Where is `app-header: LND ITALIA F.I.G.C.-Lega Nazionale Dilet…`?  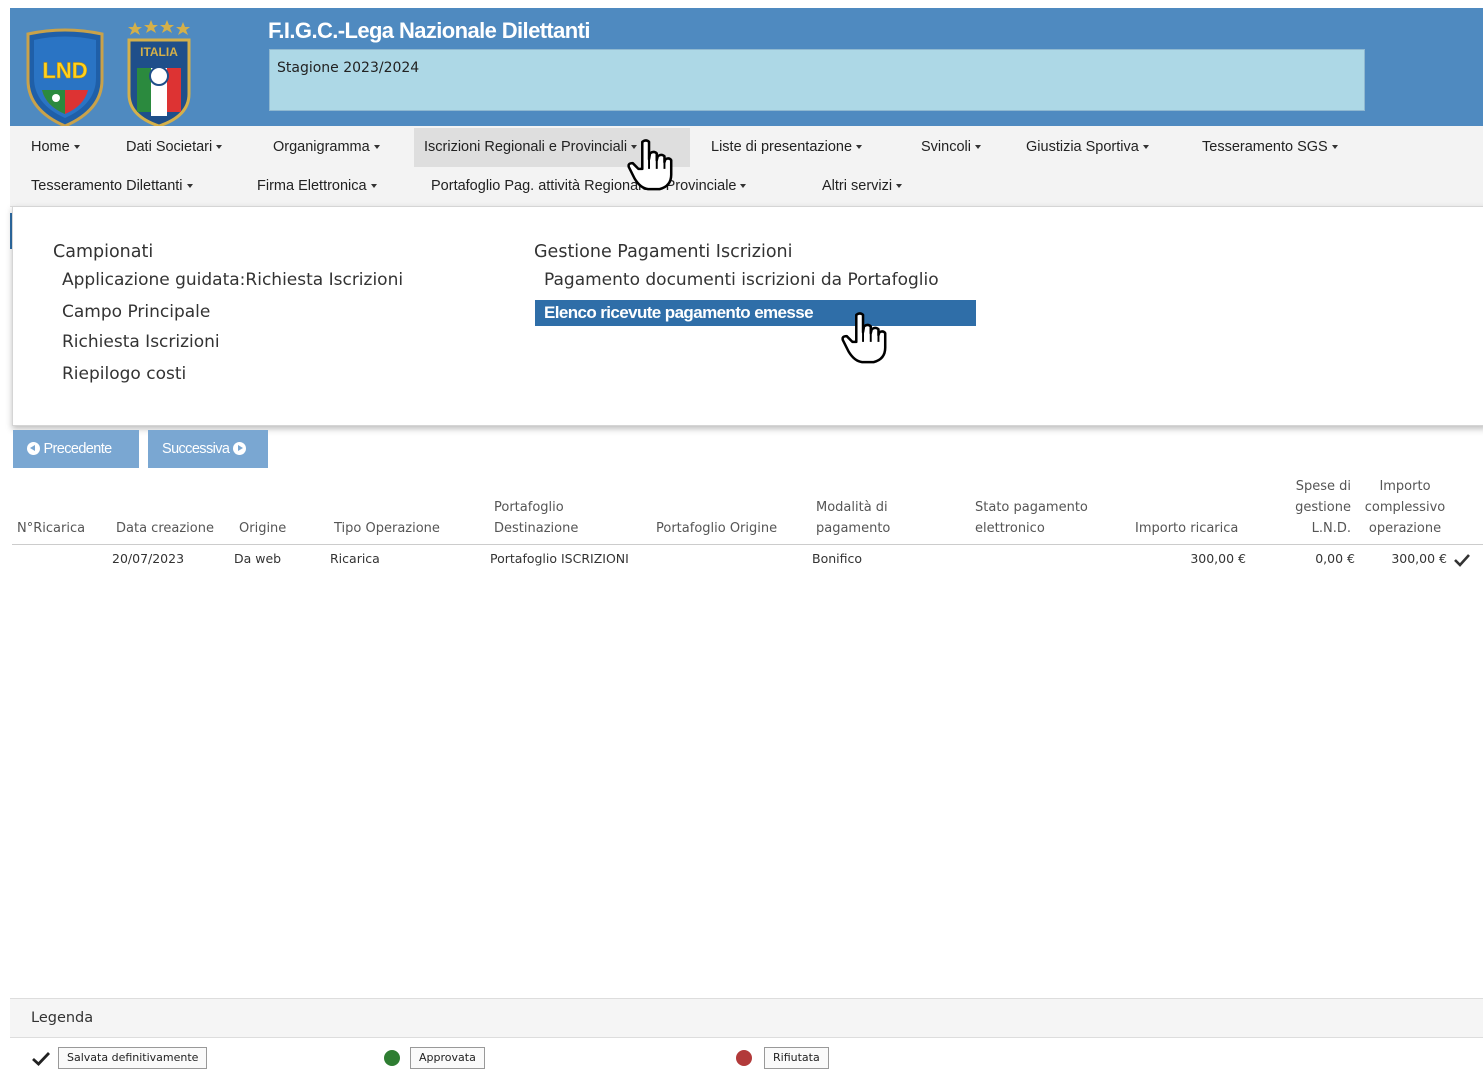 app-header: LND ITALIA F.I.G.C.-Lega Nazionale Dilet… is located at coordinates (746, 68).